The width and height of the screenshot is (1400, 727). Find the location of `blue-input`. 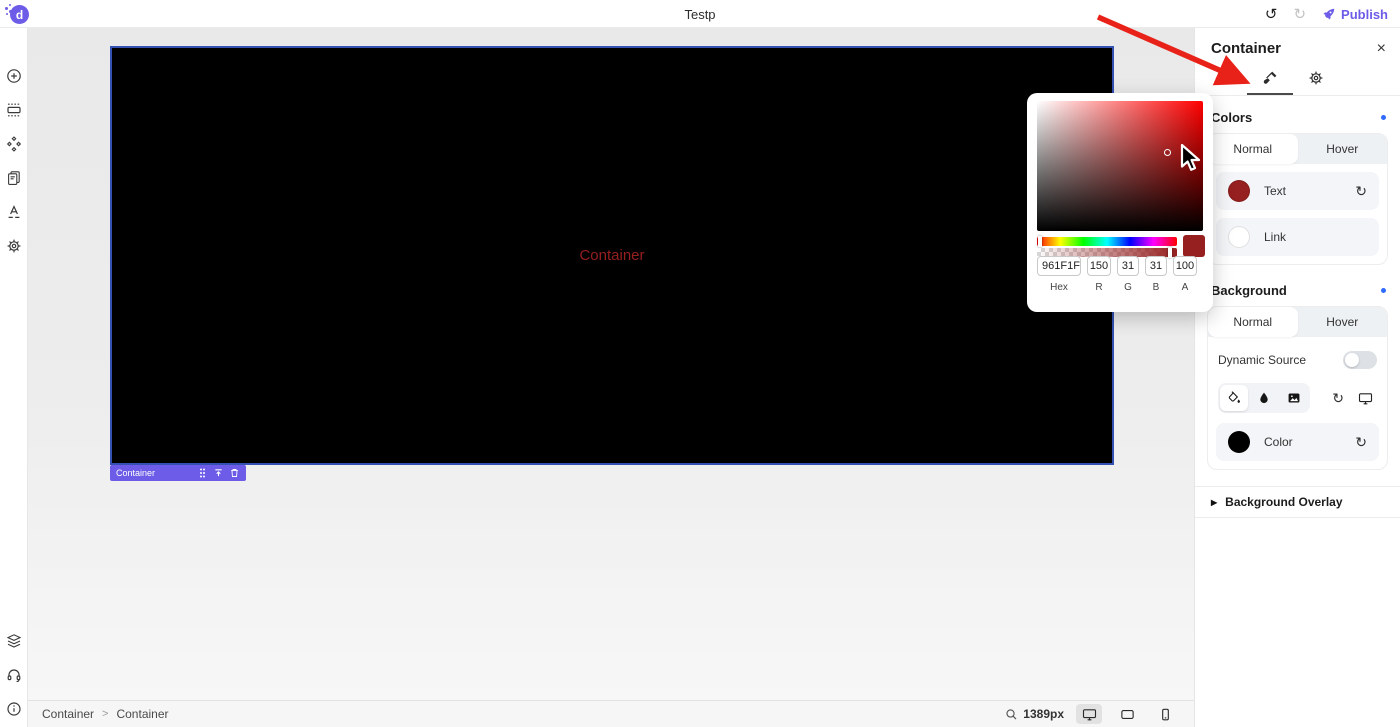

blue-input is located at coordinates (1156, 266).